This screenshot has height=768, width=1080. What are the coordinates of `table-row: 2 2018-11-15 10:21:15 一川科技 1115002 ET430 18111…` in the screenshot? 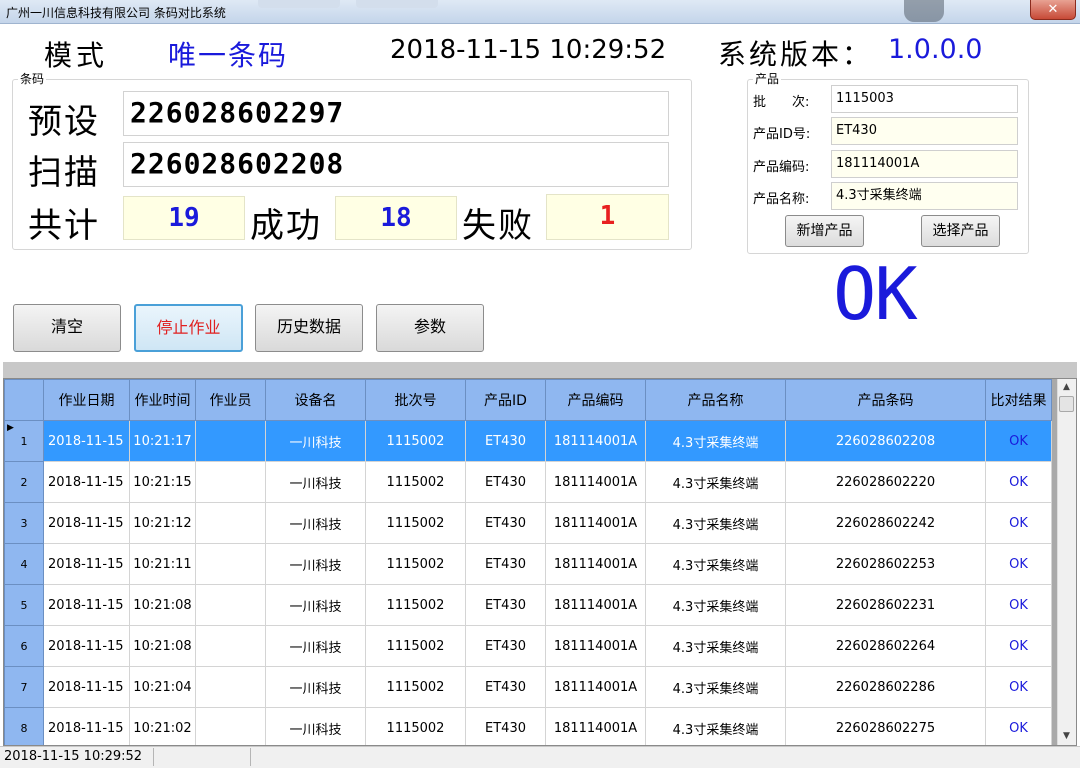 It's located at (528, 482).